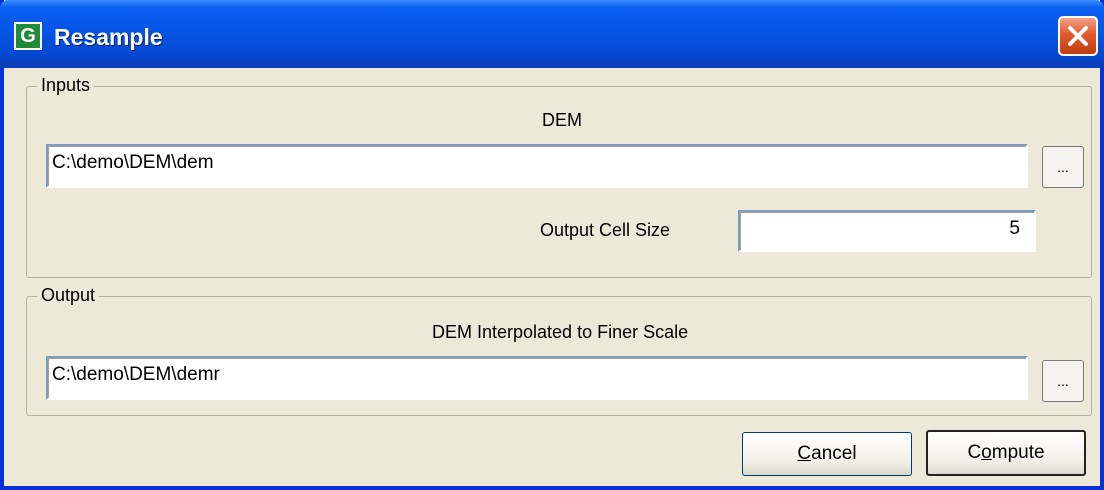 This screenshot has height=490, width=1104. Describe the element at coordinates (68, 295) in the screenshot. I see `output-legend: Output` at that location.